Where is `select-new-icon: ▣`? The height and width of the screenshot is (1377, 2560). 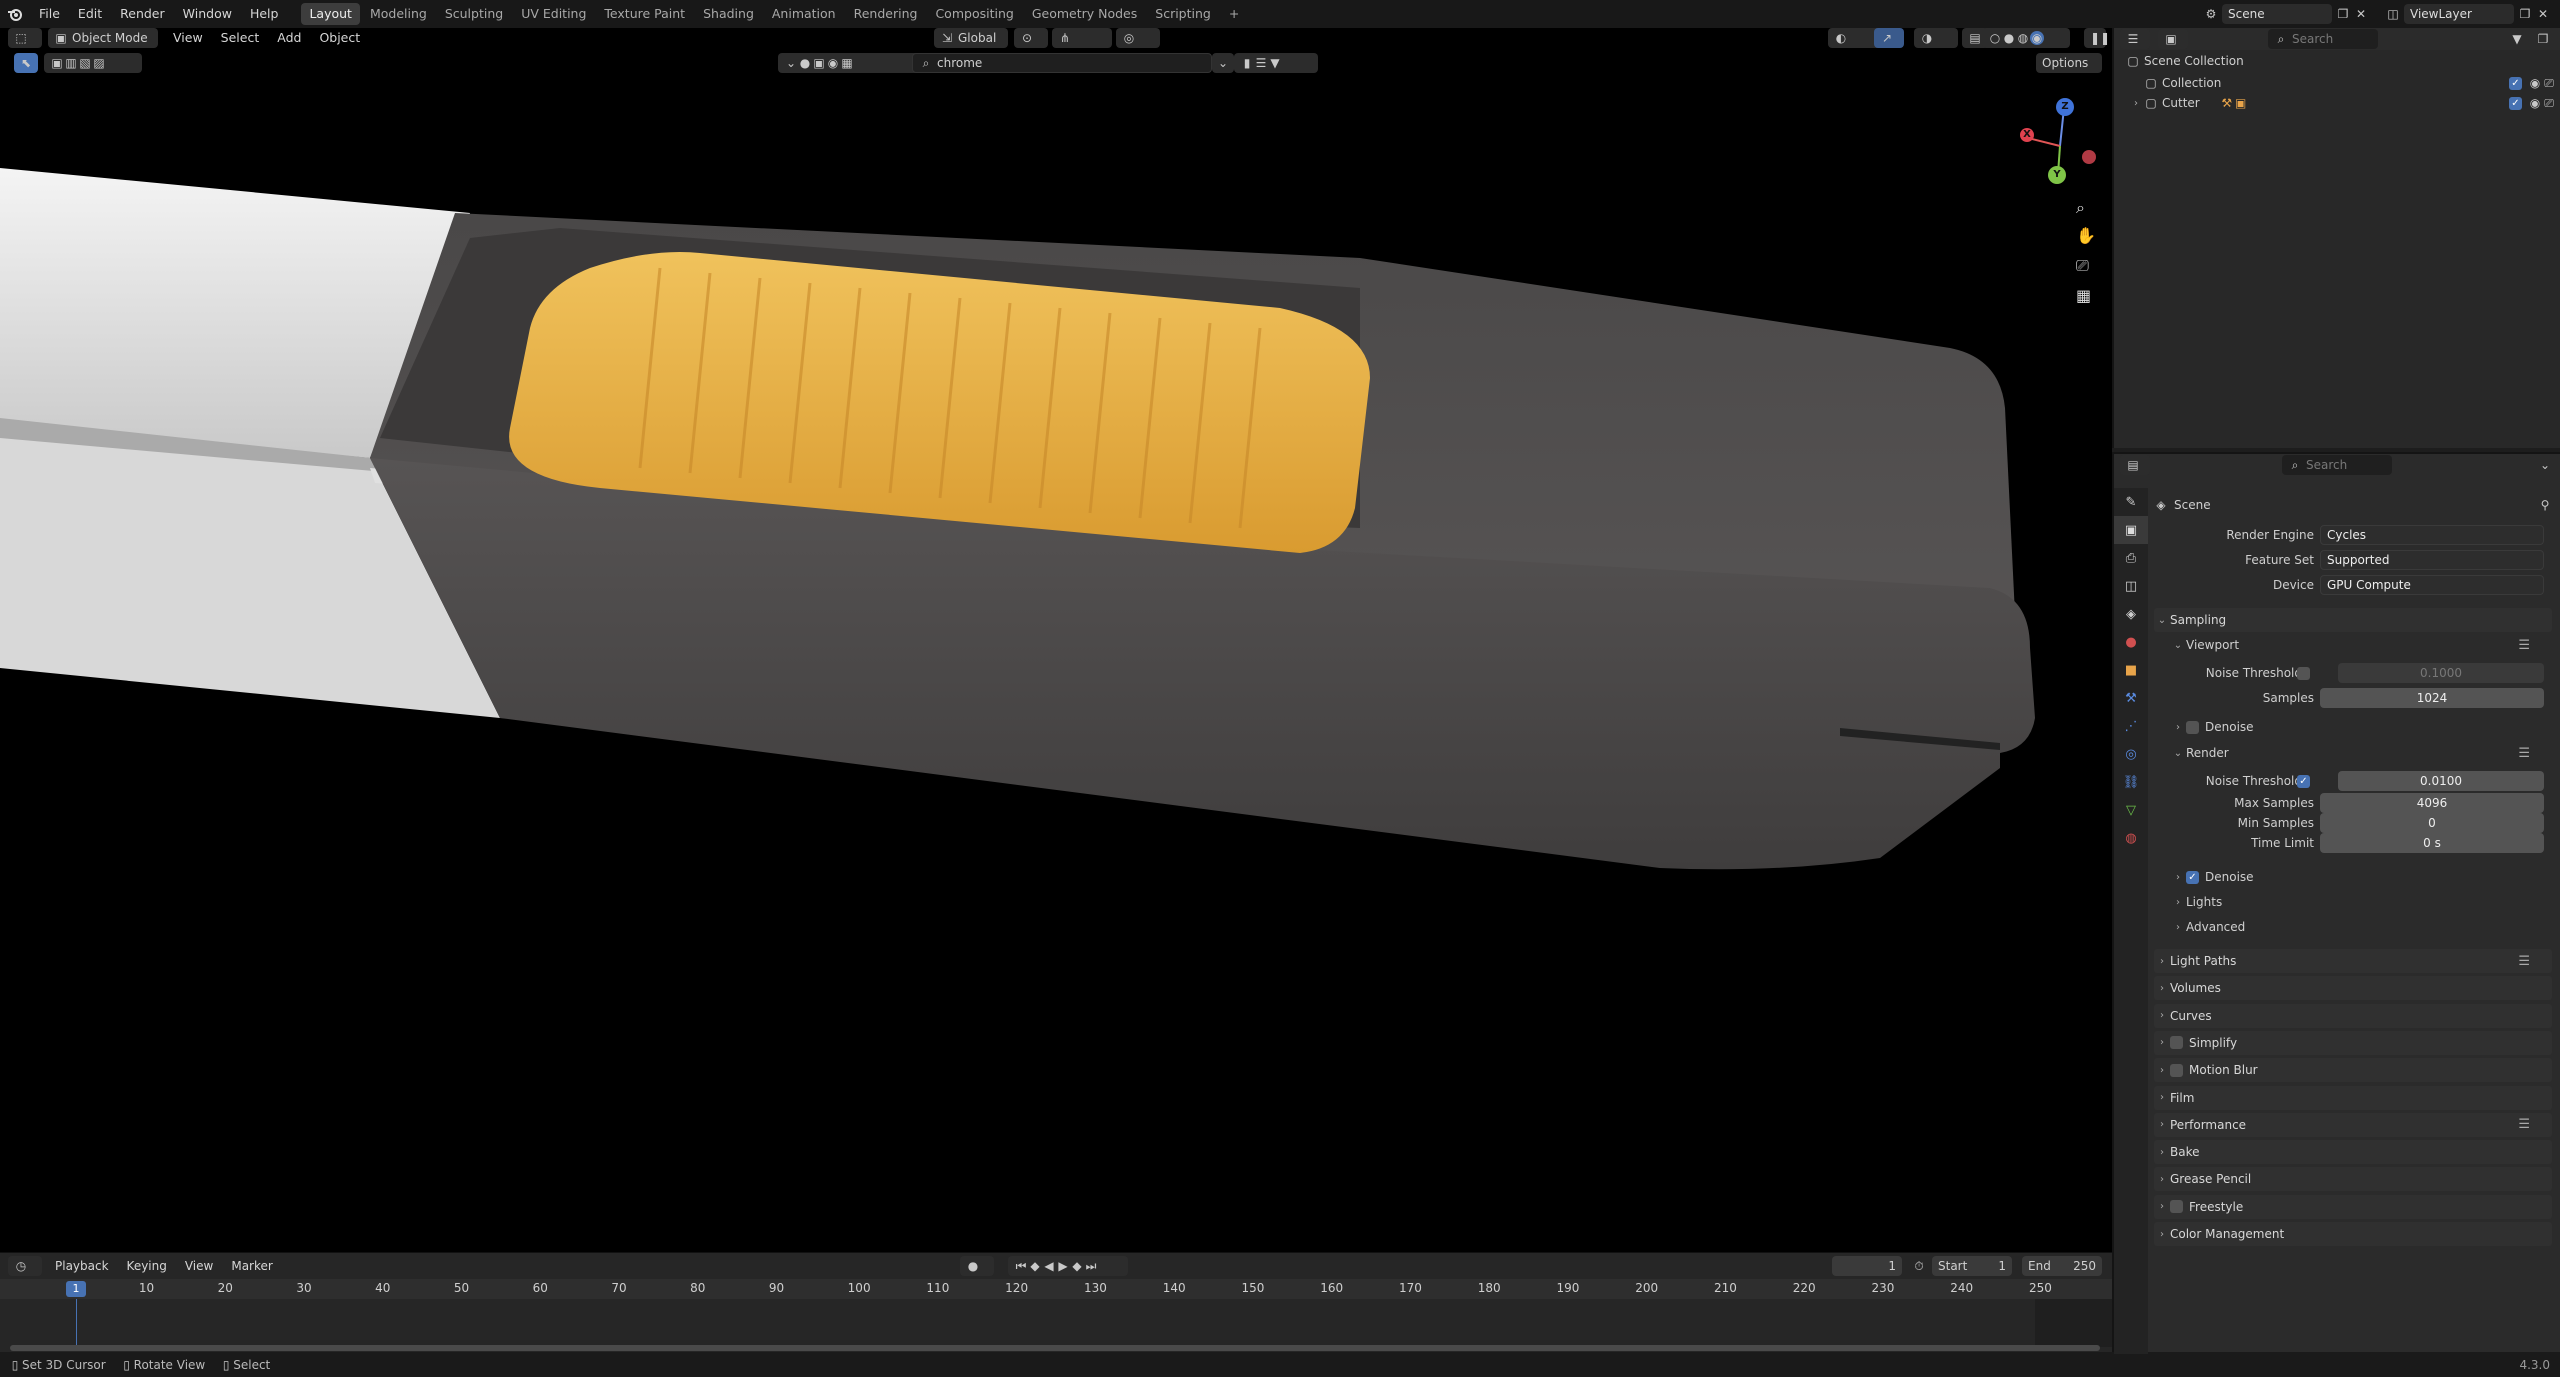
select-new-icon: ▣ is located at coordinates (57, 63).